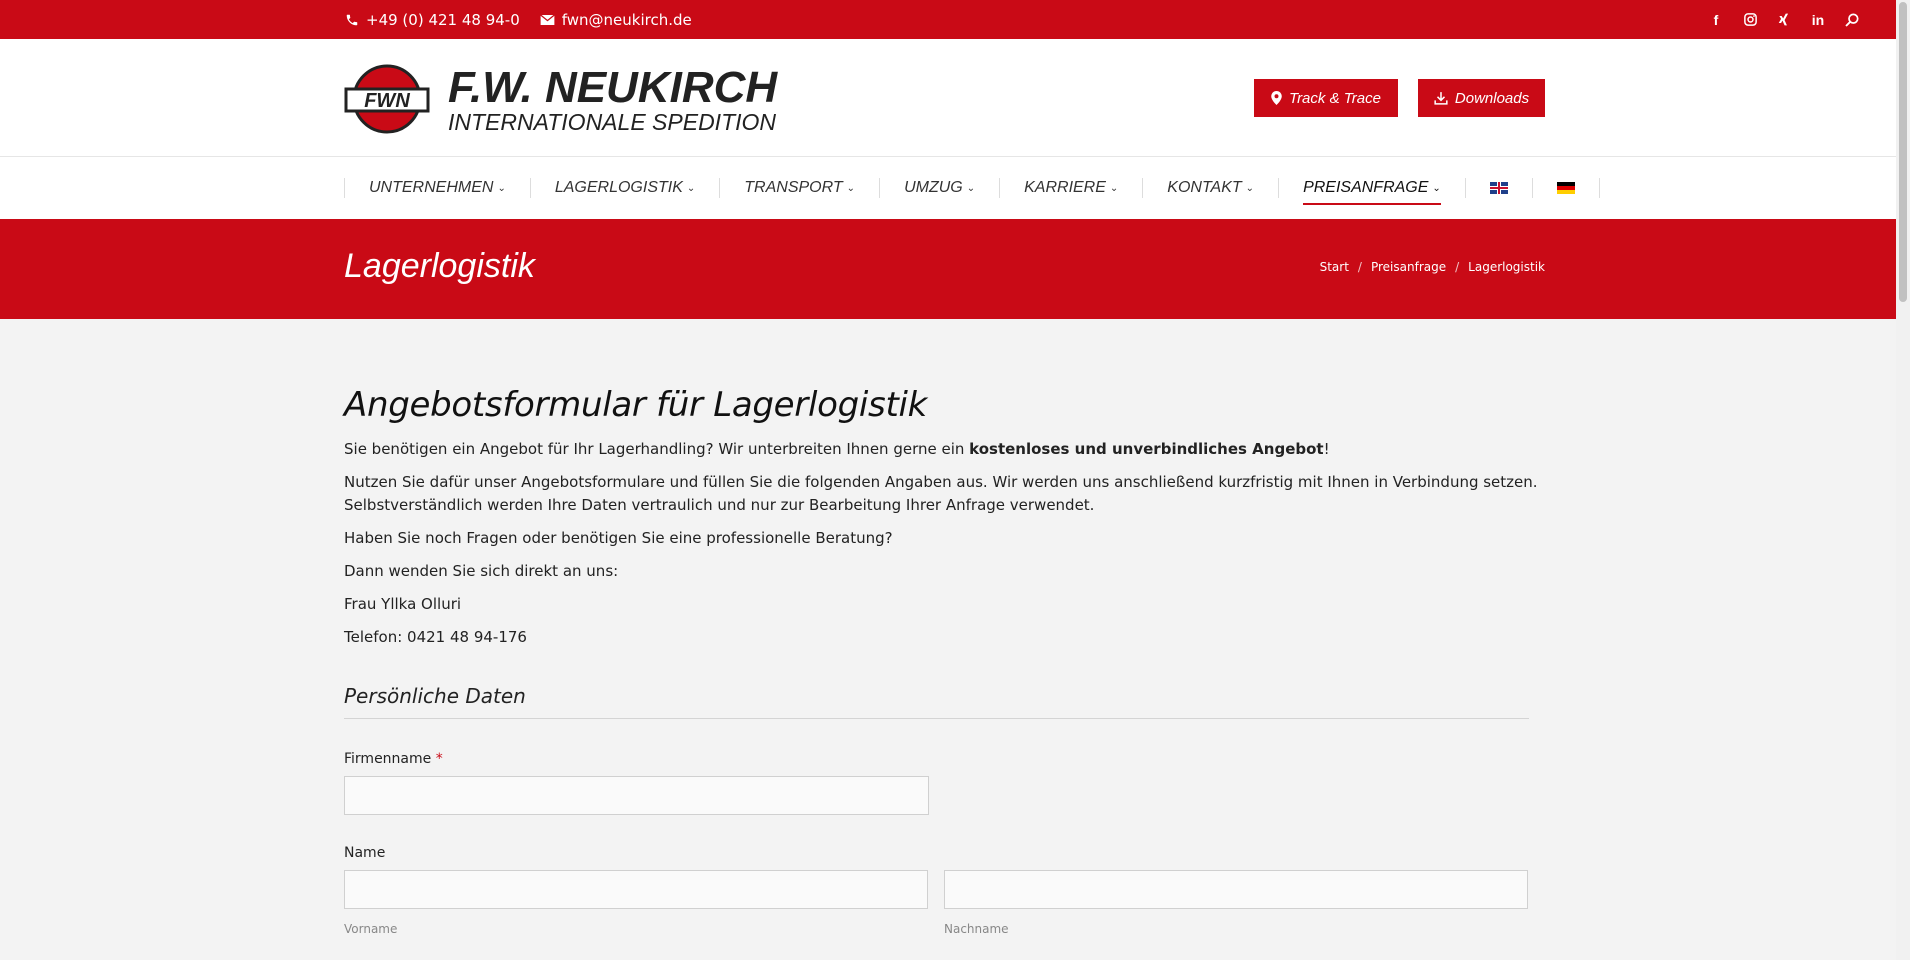 The height and width of the screenshot is (960, 1910). Describe the element at coordinates (936, 701) in the screenshot. I see `section-title-personal-data: Persönliche Daten` at that location.